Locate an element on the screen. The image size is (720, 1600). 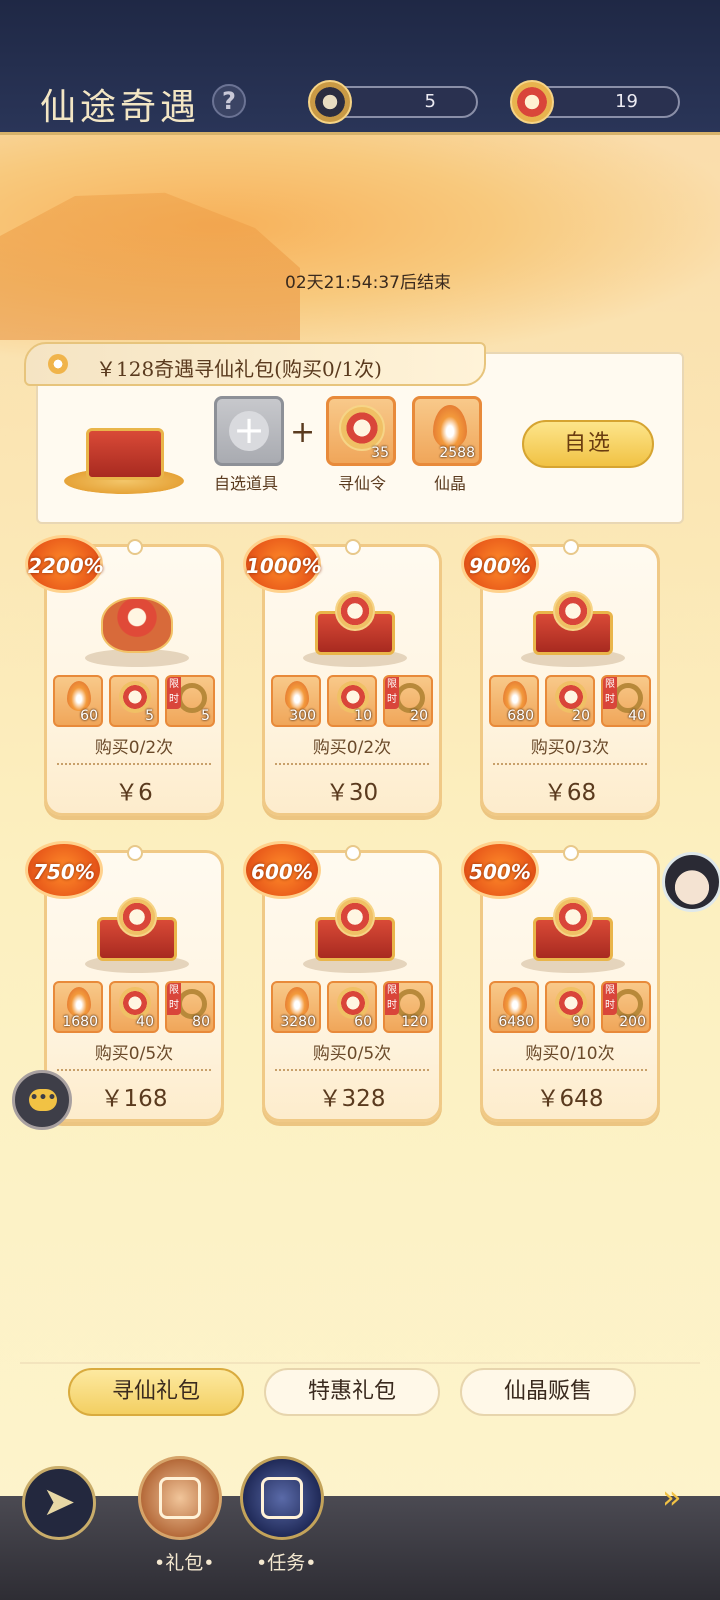
buy-limit: 购买0/2次 is located at coordinates (352, 748).